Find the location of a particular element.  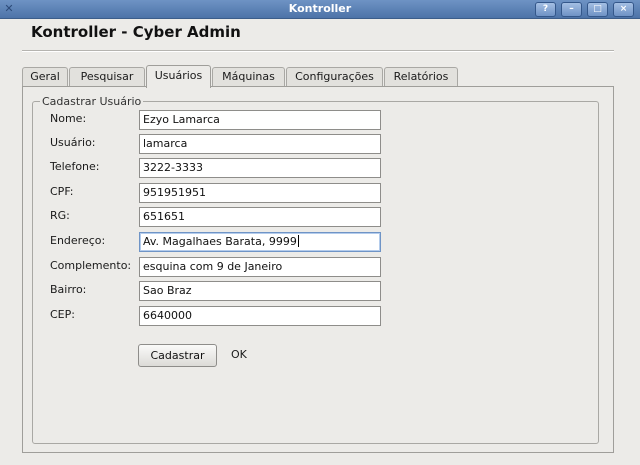

endereco-value: Av. Magalhaes Barata, 9999 is located at coordinates (220, 241).